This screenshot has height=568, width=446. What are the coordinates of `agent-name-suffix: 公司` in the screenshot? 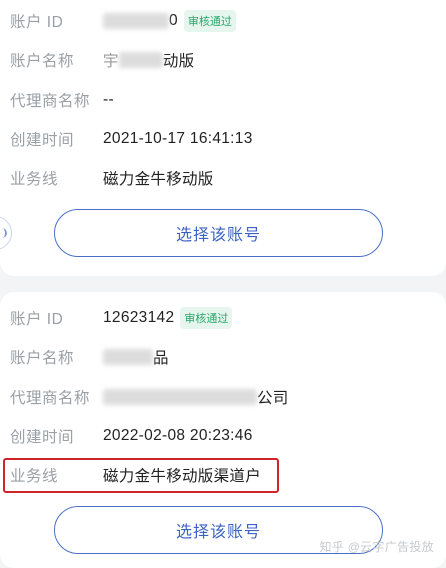 It's located at (273, 398).